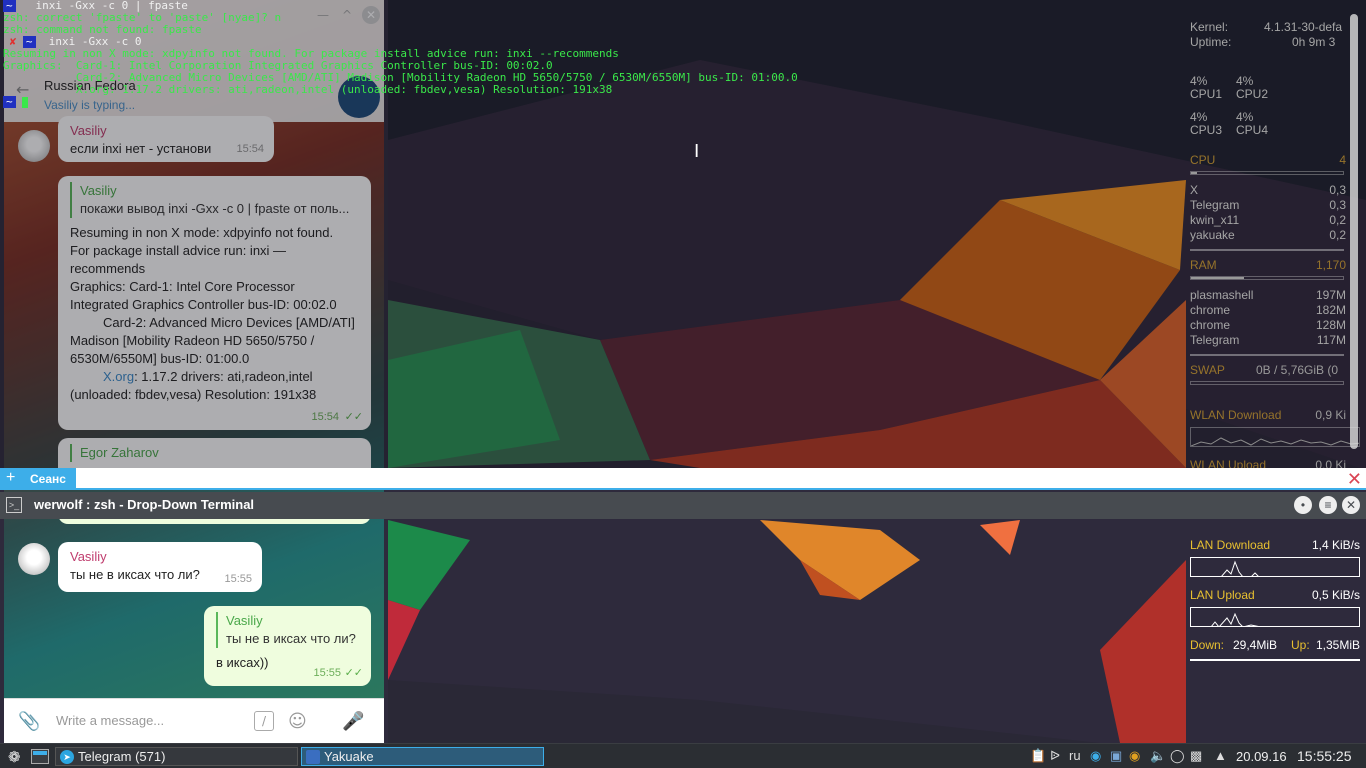  What do you see at coordinates (1351, 505) in the screenshot?
I see `close-icon: ✕` at bounding box center [1351, 505].